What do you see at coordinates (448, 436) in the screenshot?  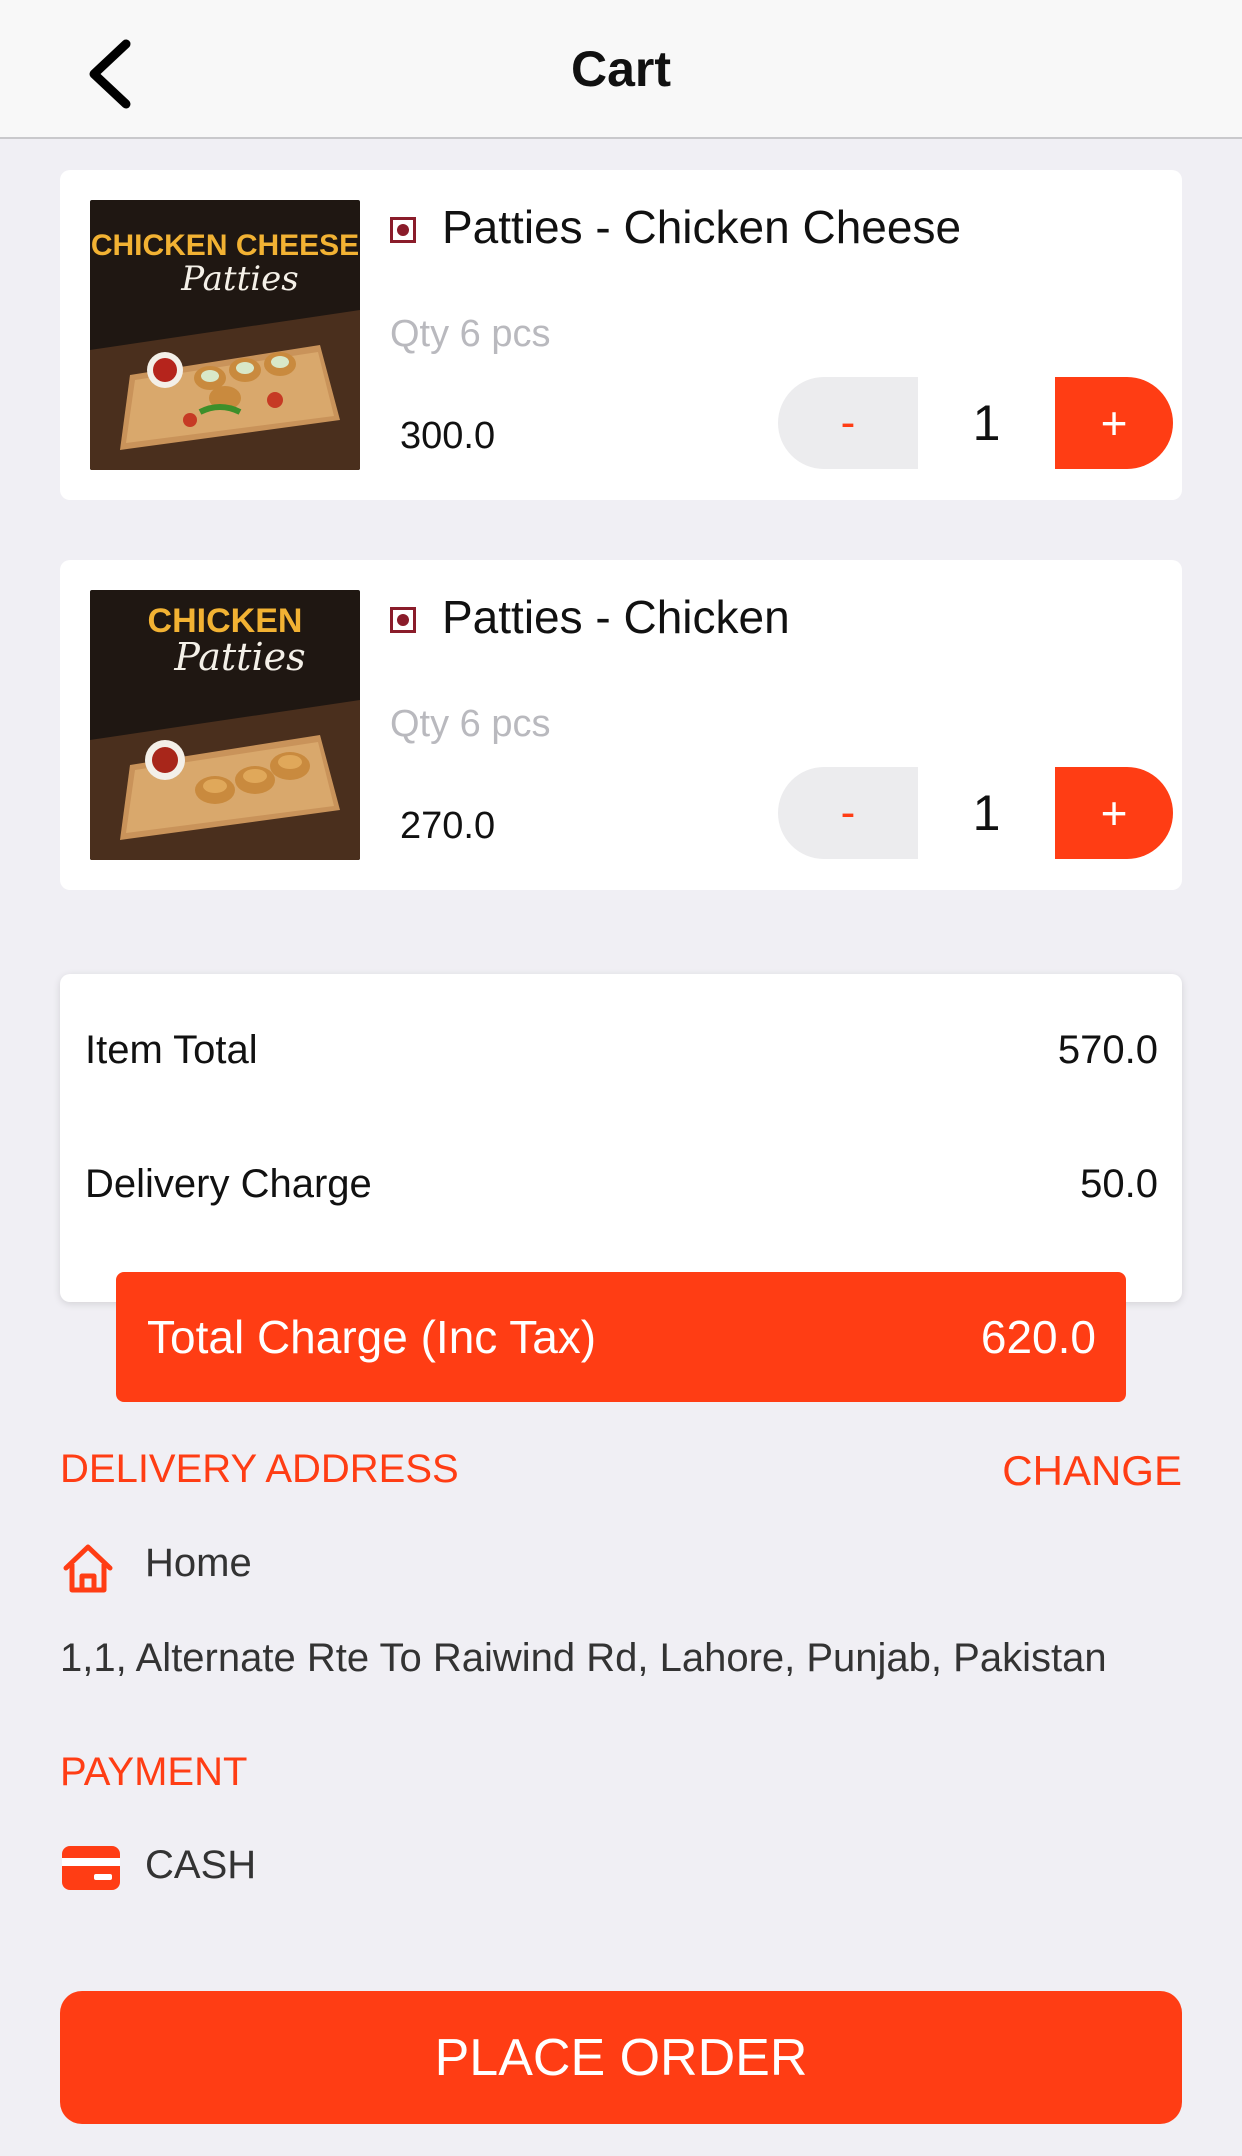 I see `item-price: 300.0` at bounding box center [448, 436].